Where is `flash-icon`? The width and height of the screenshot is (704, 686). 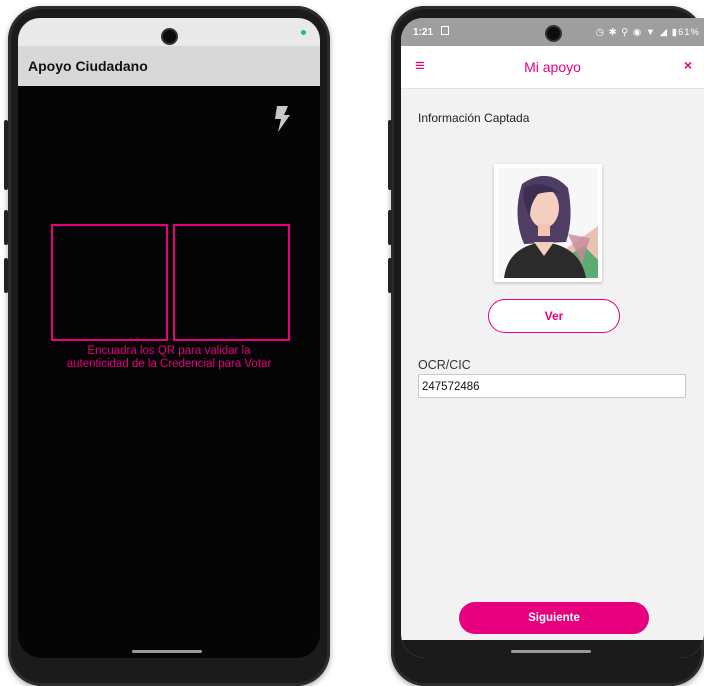 flash-icon is located at coordinates (282, 121).